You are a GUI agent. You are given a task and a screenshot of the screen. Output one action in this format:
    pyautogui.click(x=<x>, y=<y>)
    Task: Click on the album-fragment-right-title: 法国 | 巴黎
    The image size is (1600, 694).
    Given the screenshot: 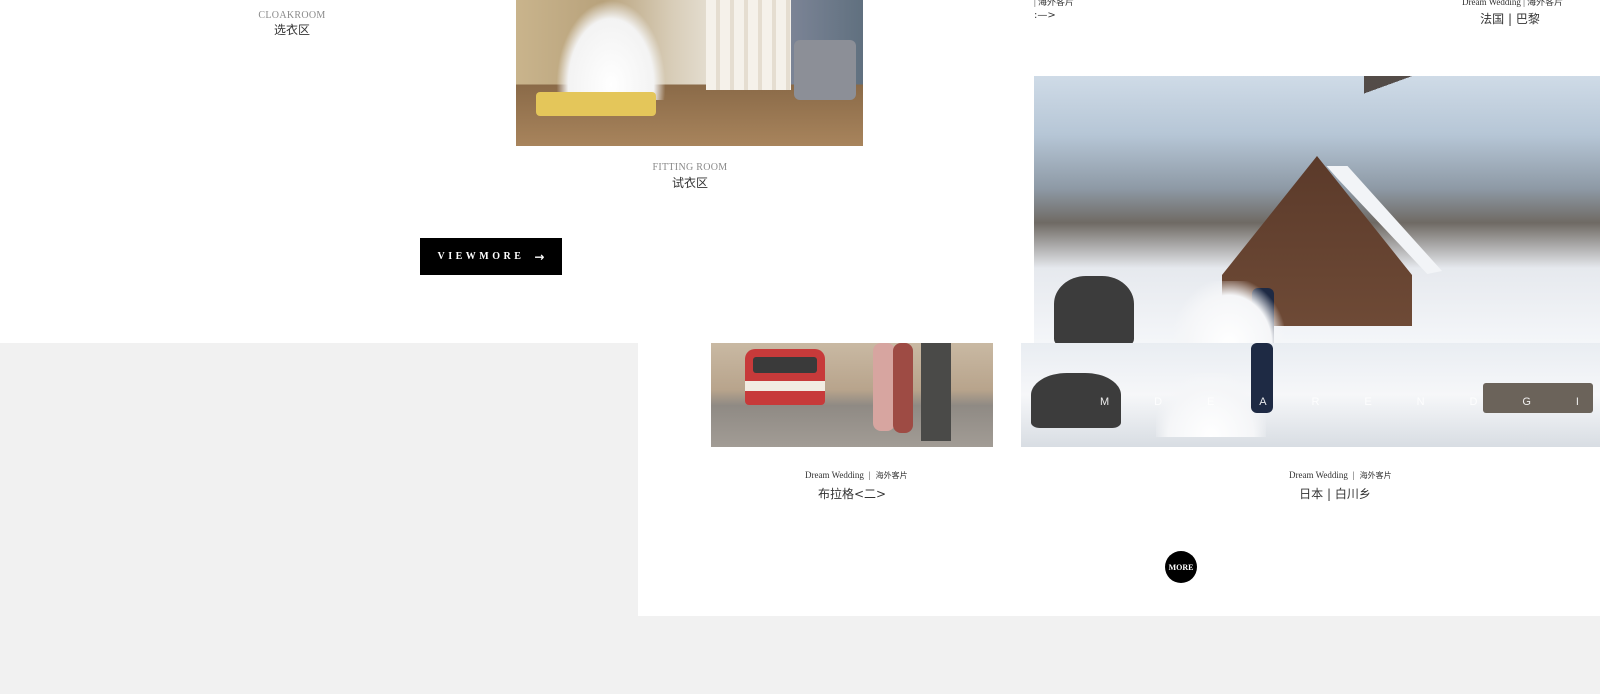 What is the action you would take?
    pyautogui.click(x=1510, y=18)
    